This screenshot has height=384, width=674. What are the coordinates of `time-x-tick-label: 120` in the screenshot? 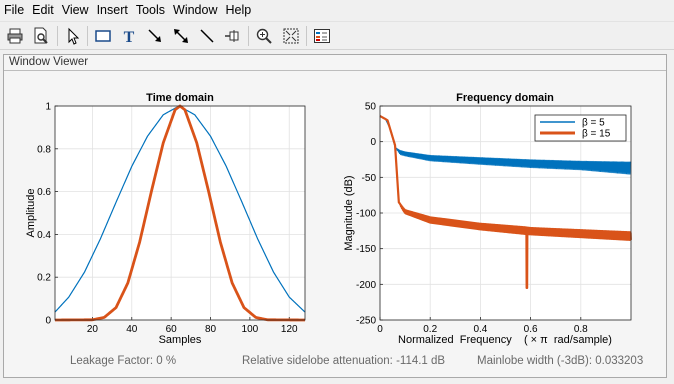 It's located at (289, 329).